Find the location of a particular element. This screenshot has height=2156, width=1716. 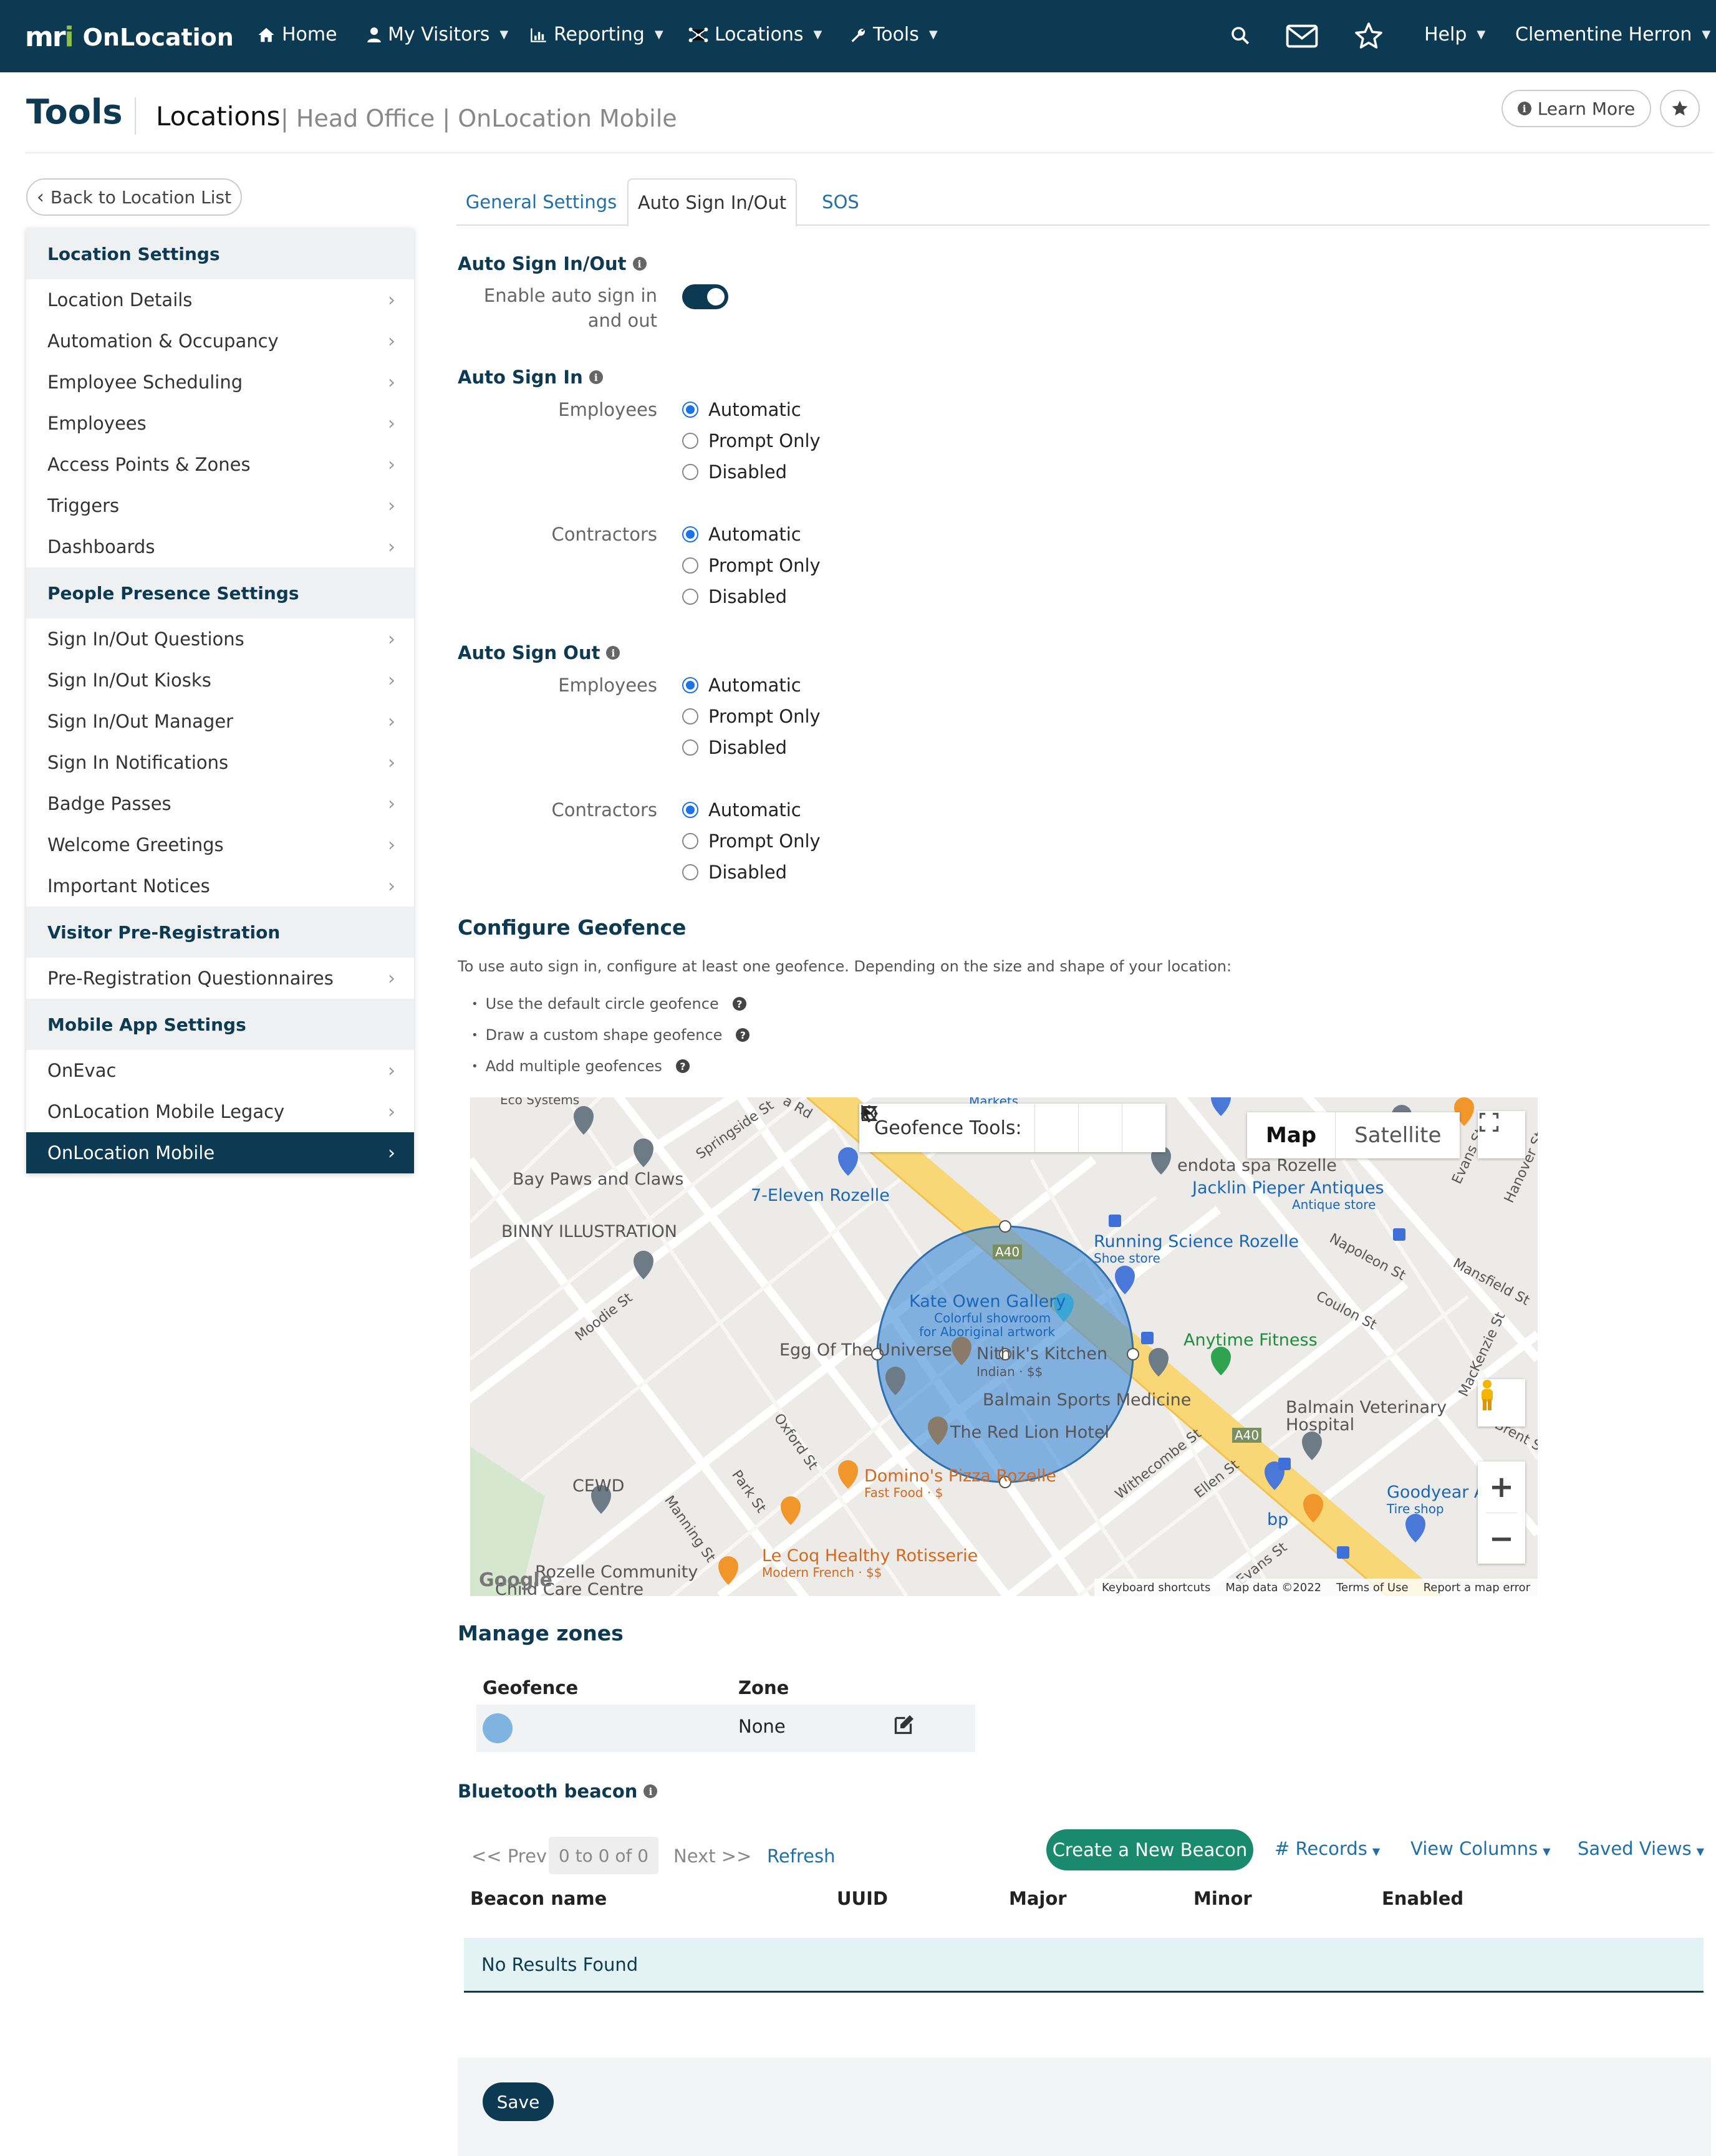

map-label-goodyear-sub: Tire shop is located at coordinates (1415, 1509).